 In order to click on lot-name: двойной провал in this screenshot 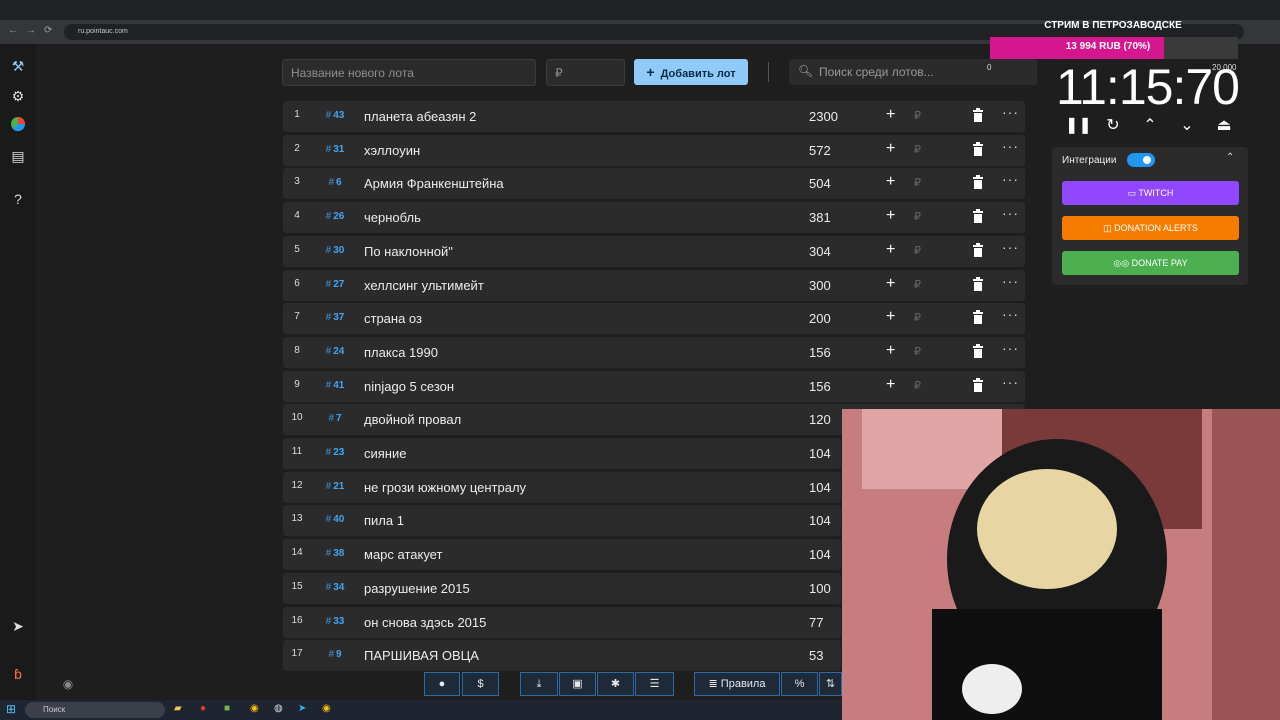, I will do `click(412, 419)`.